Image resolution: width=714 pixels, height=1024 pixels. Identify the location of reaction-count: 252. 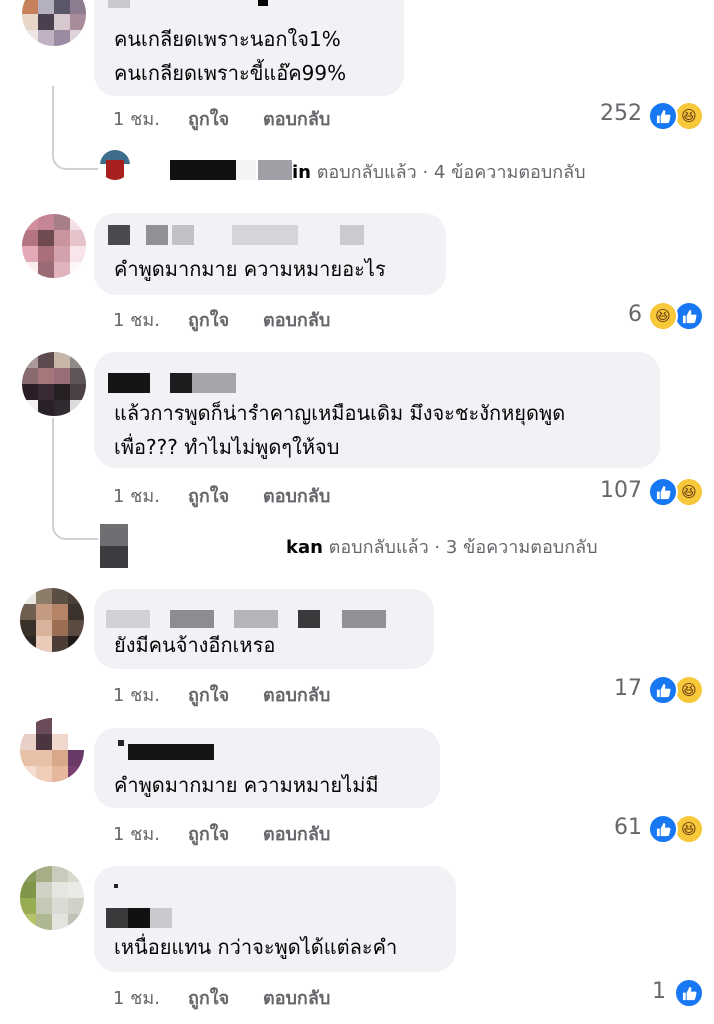
(602, 113).